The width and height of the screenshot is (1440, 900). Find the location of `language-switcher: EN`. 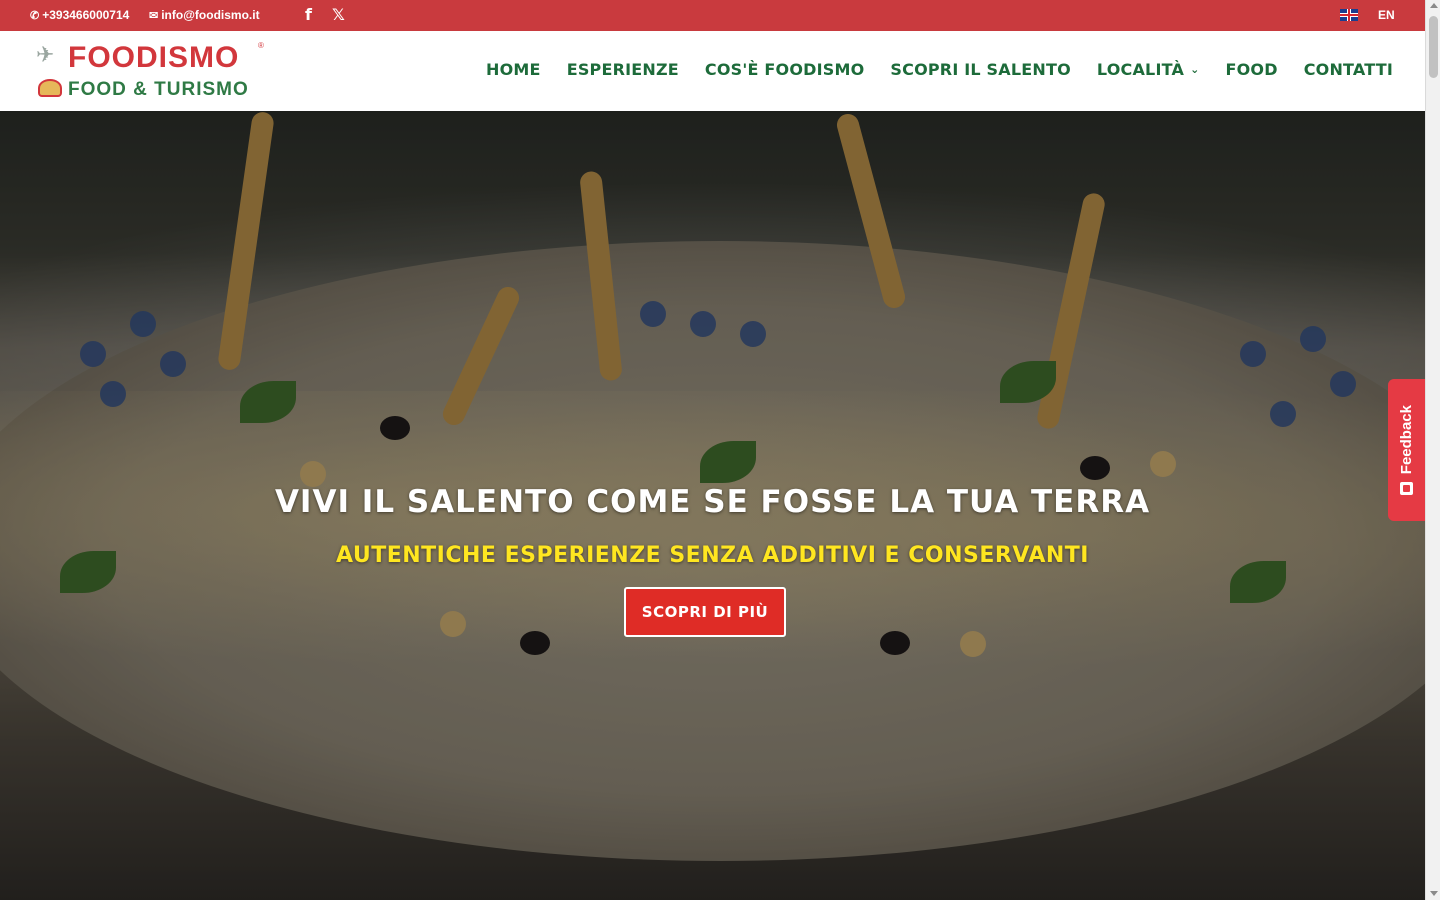

language-switcher: EN is located at coordinates (1367, 15).